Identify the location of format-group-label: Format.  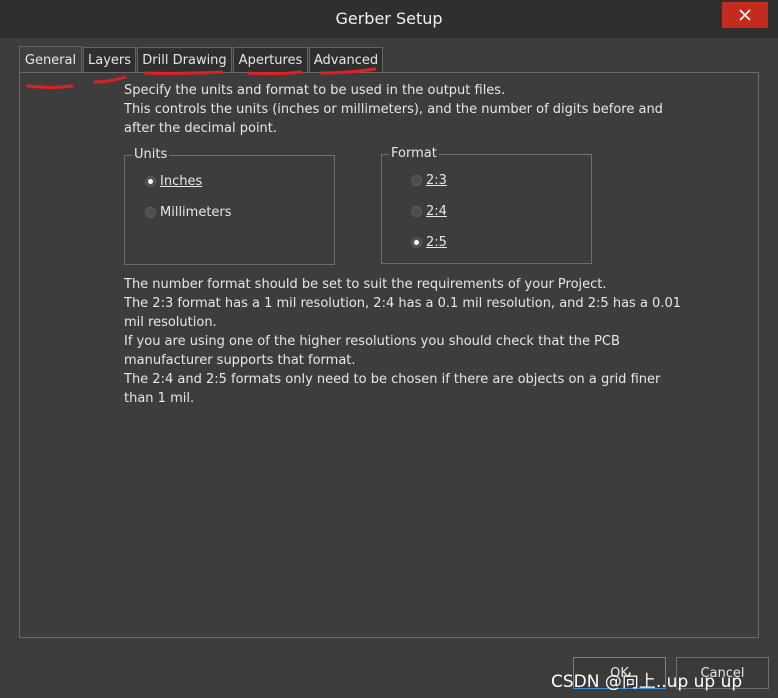
(414, 154).